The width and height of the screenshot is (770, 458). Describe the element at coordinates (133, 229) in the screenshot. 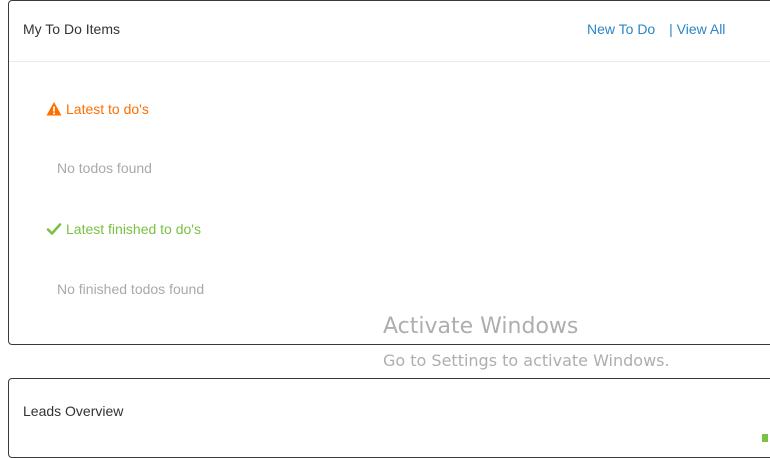

I see `latest-finished-heading-label: Latest finished to do's` at that location.